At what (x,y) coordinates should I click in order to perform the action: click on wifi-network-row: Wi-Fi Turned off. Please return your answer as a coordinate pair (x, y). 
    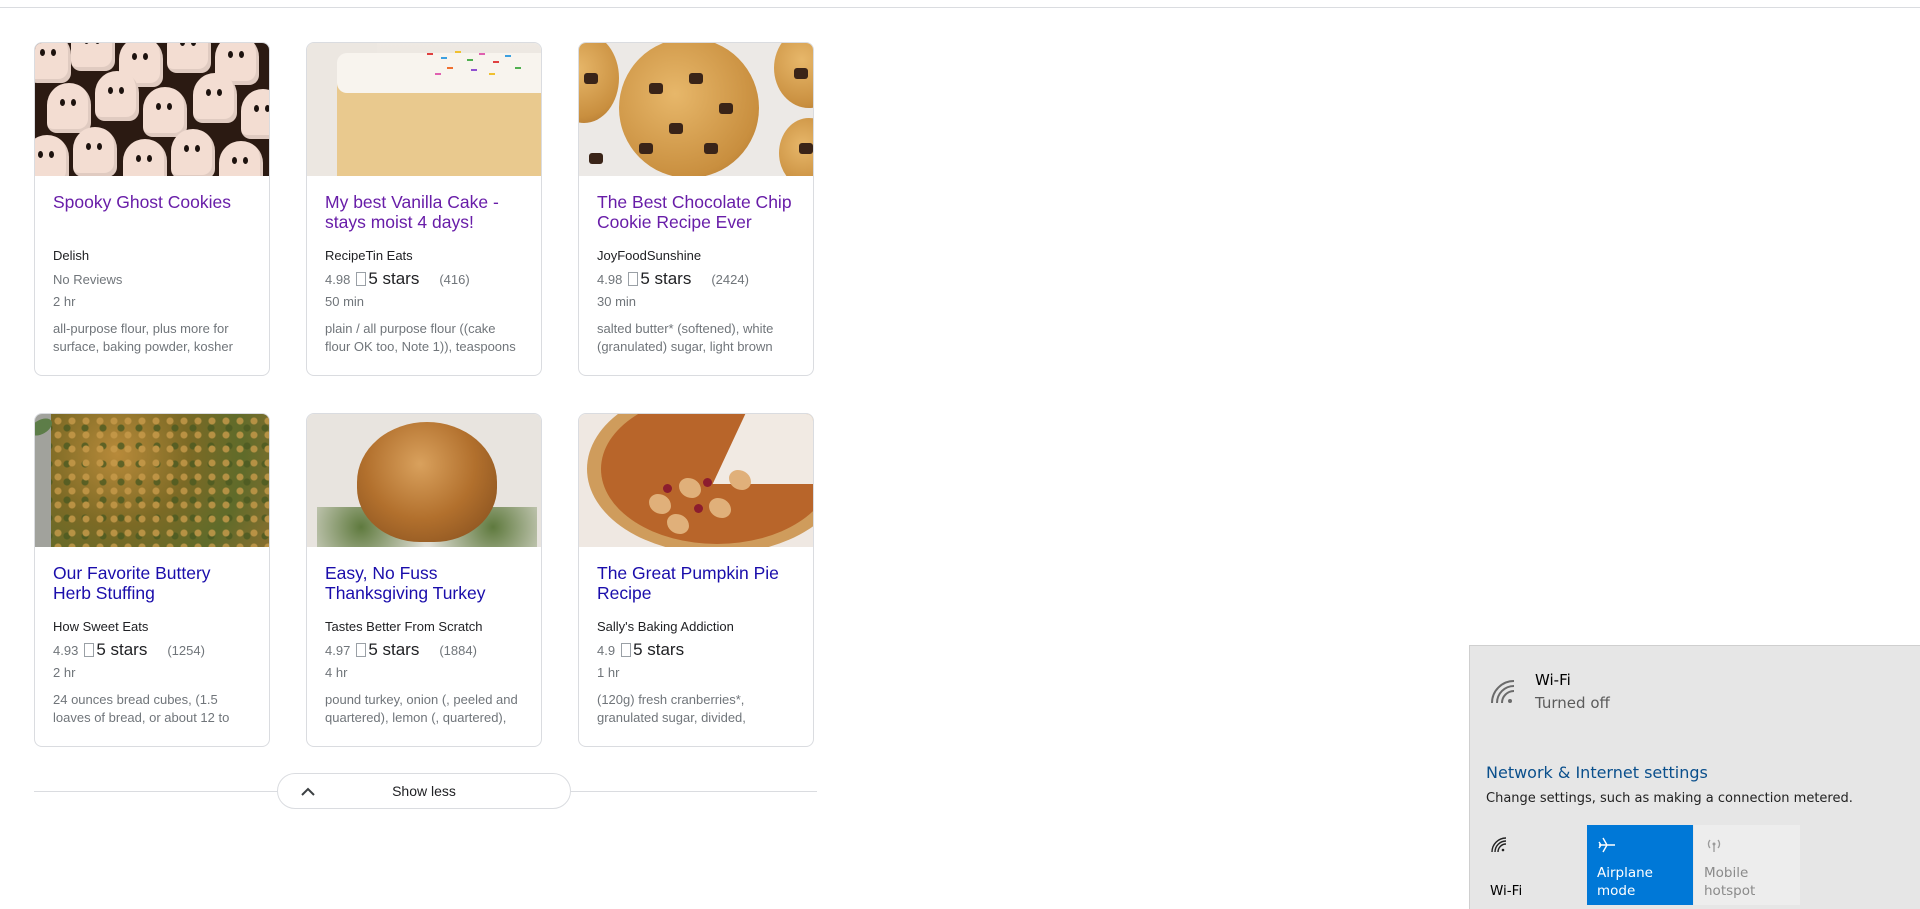
    Looking at the image, I should click on (1698, 696).